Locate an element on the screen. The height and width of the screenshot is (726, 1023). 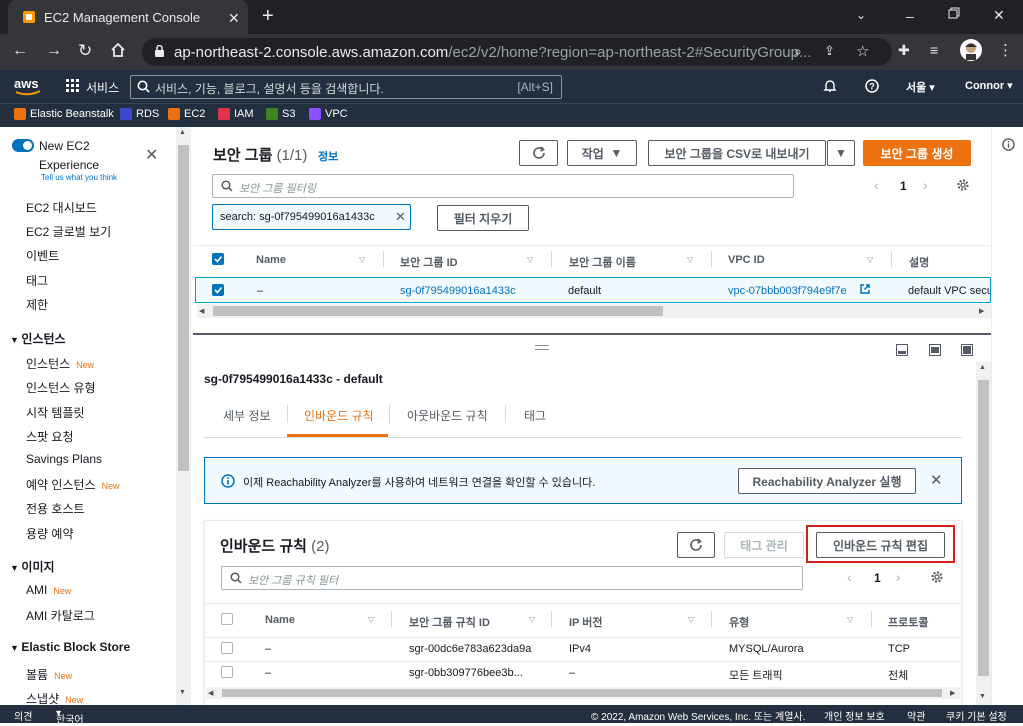
sidebar-item: 인스턴스 유형 is located at coordinates (61, 387).